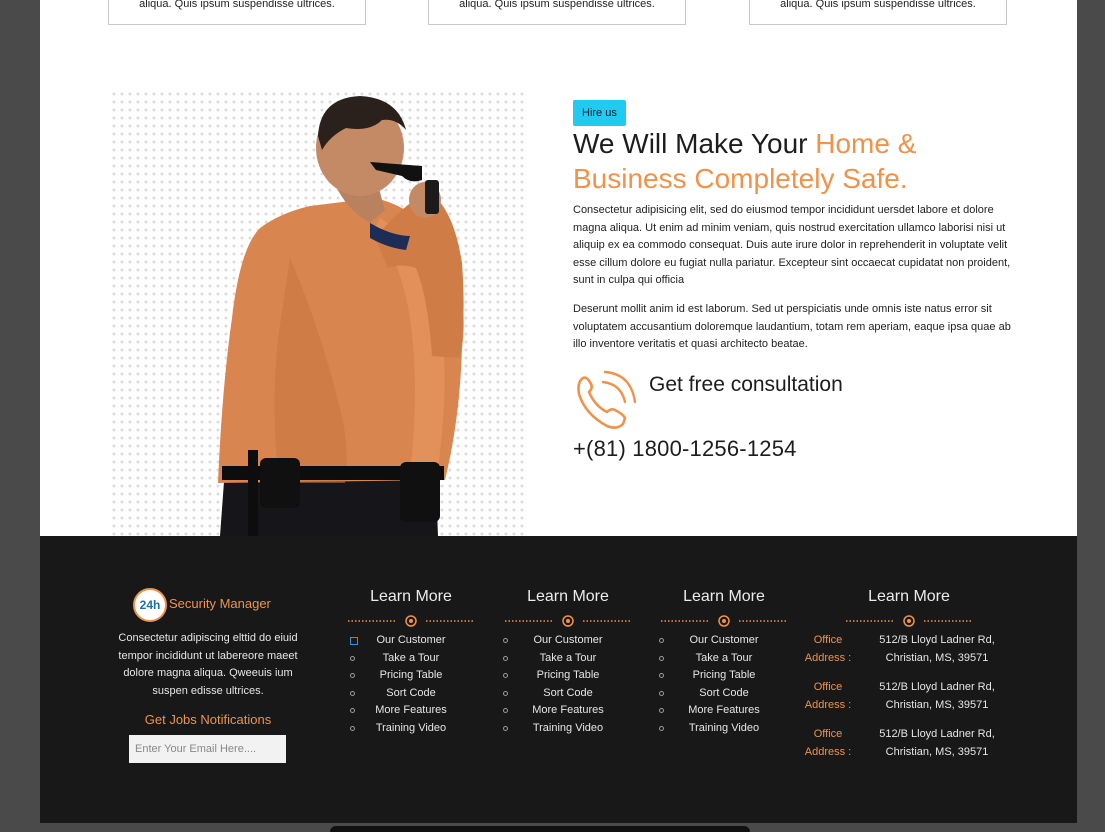 The width and height of the screenshot is (1105, 832). What do you see at coordinates (354, 641) in the screenshot?
I see `cursor-icon` at bounding box center [354, 641].